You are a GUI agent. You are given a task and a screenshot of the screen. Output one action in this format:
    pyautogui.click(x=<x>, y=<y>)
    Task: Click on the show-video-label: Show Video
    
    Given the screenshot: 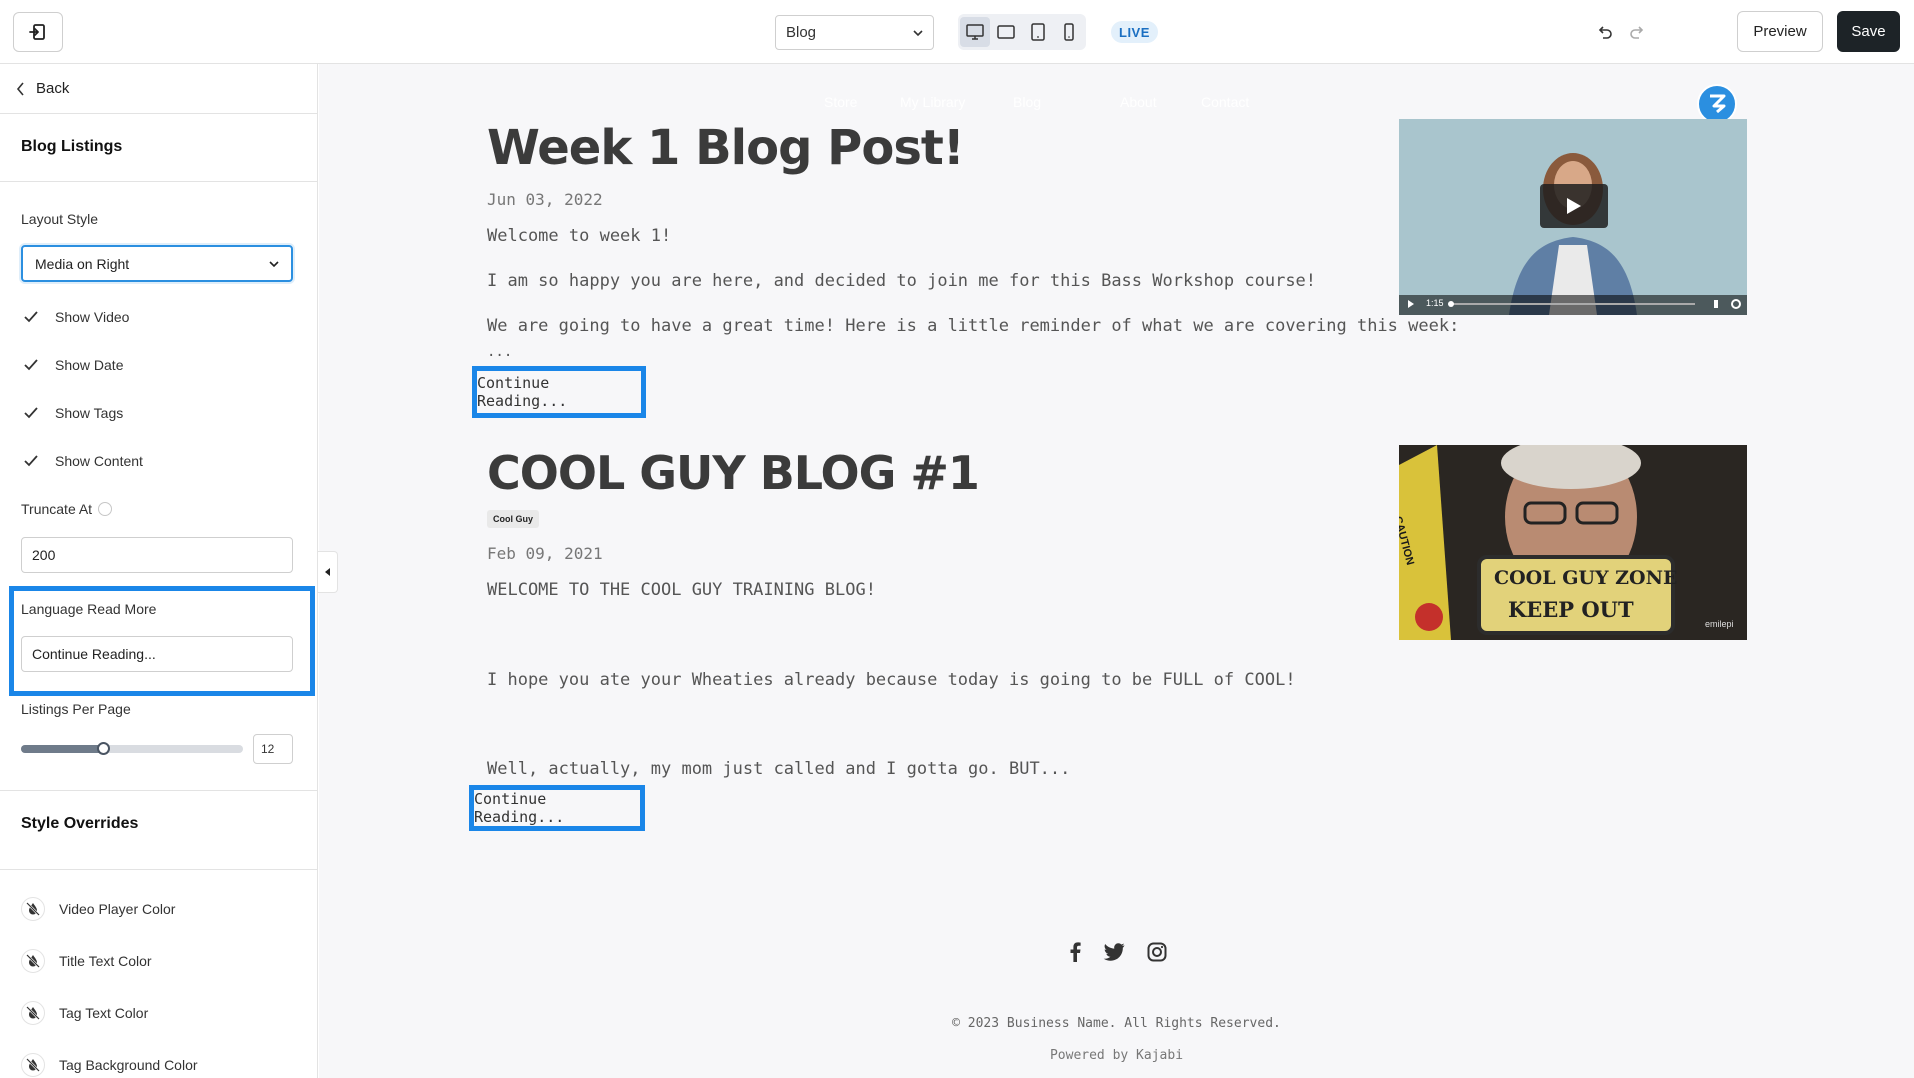 What is the action you would take?
    pyautogui.click(x=92, y=317)
    